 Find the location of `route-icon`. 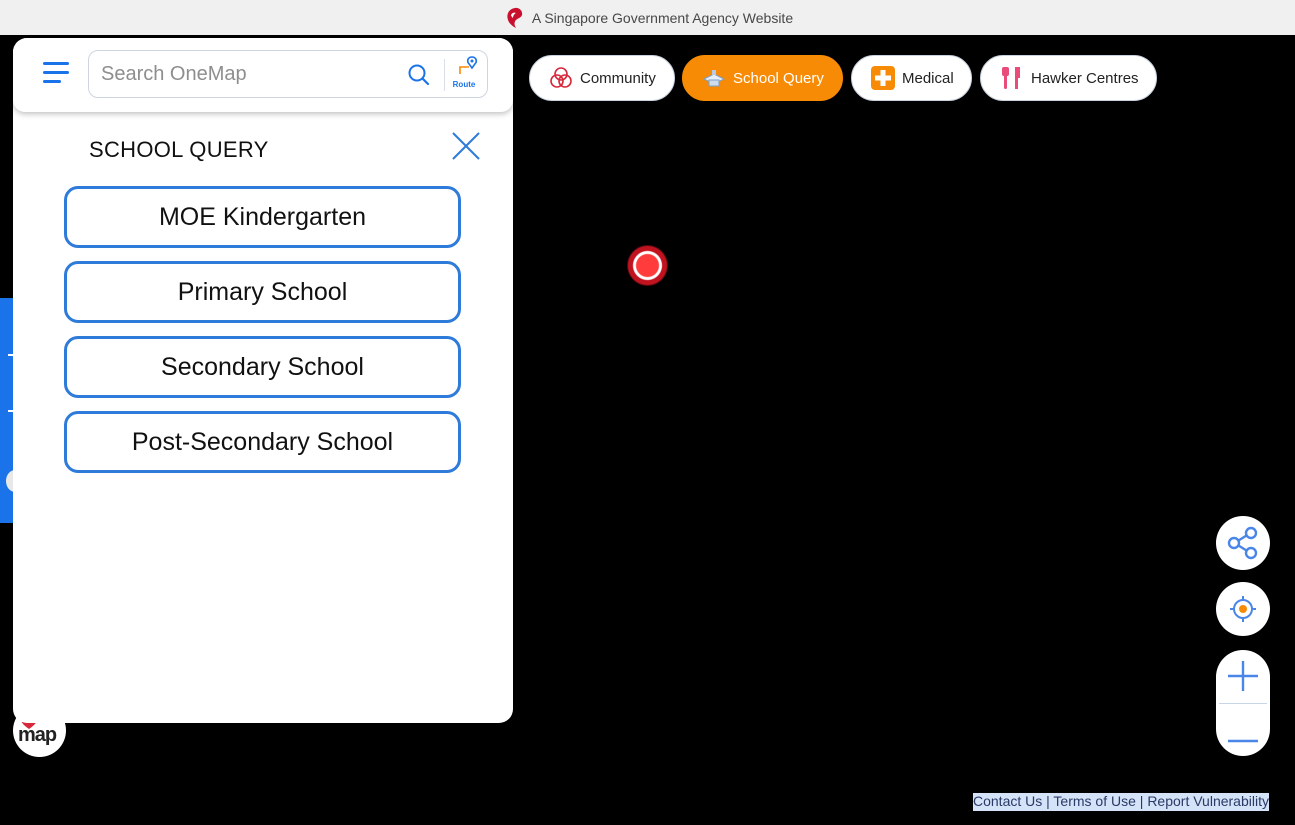

route-icon is located at coordinates (468, 65).